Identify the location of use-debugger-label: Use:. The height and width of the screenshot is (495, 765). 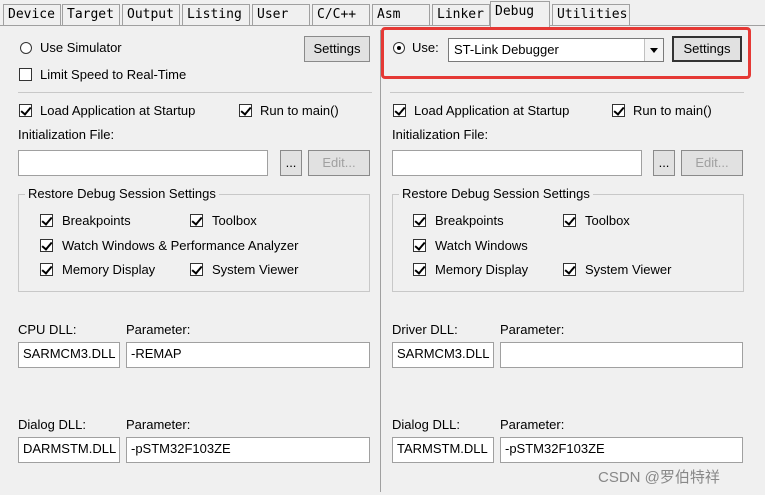
(425, 47).